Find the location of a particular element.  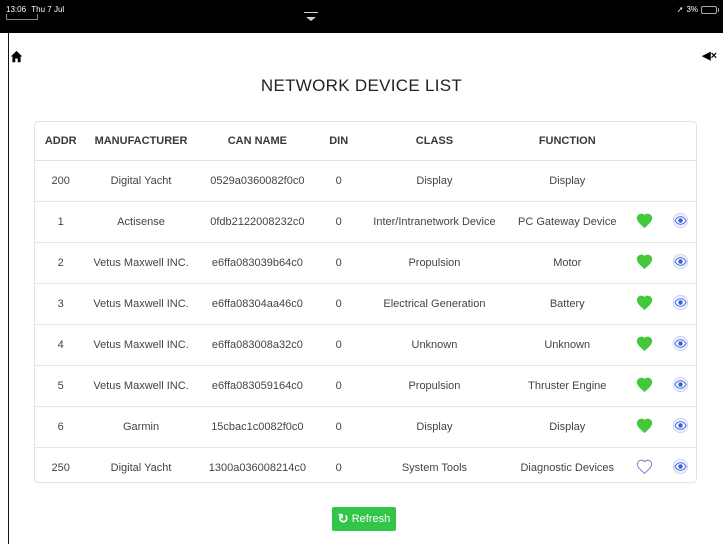

cell-function: Thruster Engine is located at coordinates (567, 386).